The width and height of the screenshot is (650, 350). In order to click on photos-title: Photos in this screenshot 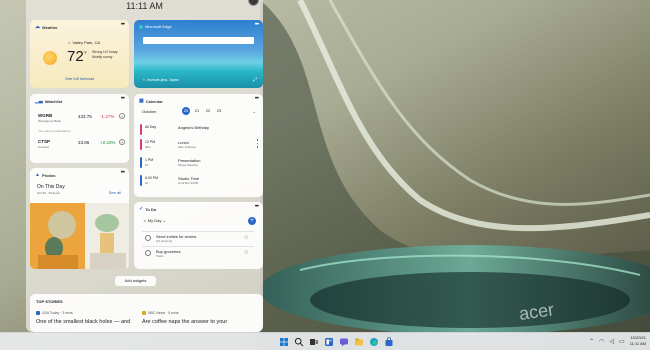, I will do `click(48, 175)`.